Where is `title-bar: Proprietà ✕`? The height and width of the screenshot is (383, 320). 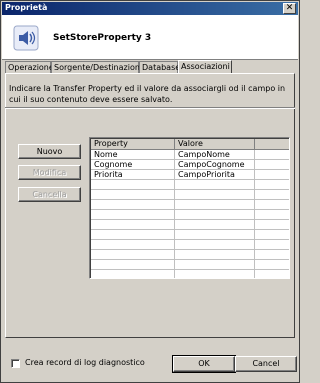 title-bar: Proprietà ✕ is located at coordinates (150, 8).